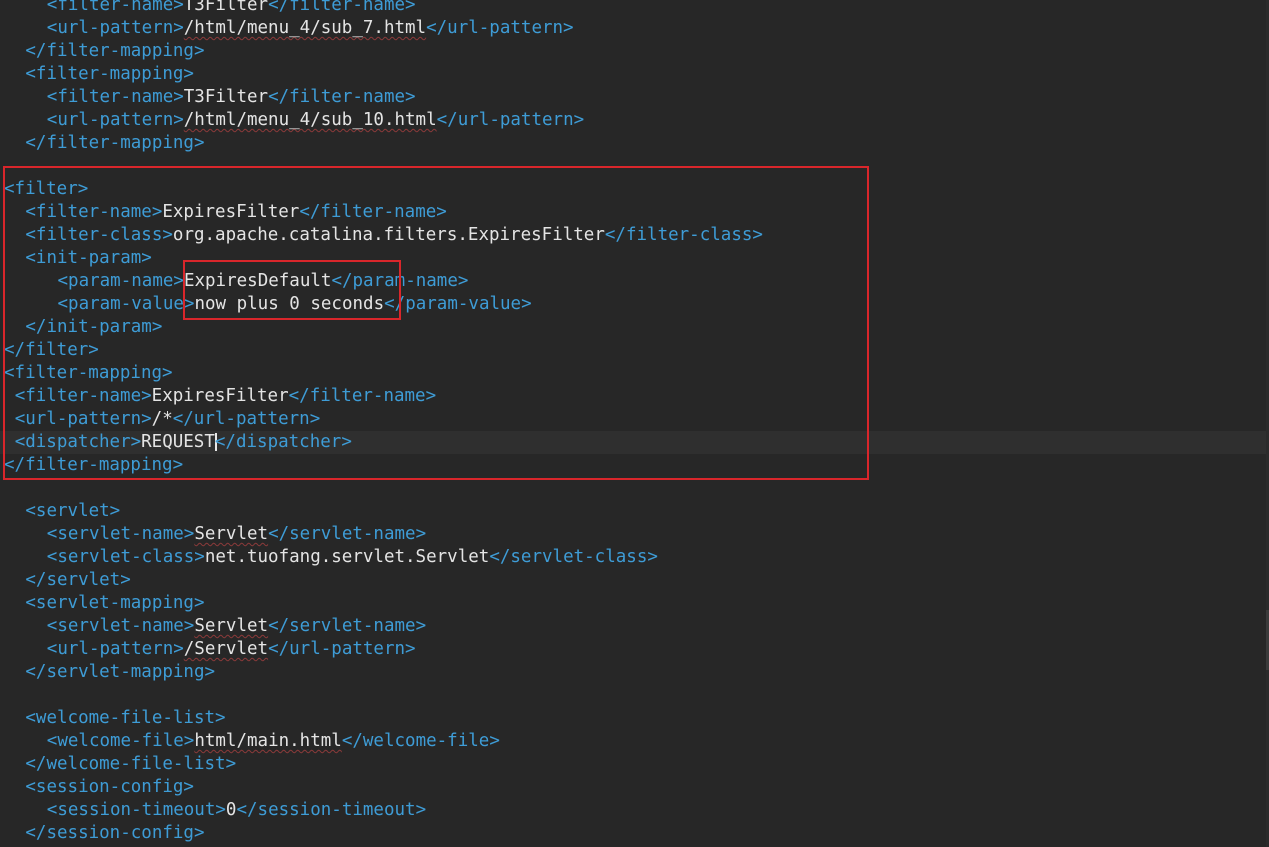  Describe the element at coordinates (400, 281) in the screenshot. I see `xml-close-tag: </param-name>` at that location.